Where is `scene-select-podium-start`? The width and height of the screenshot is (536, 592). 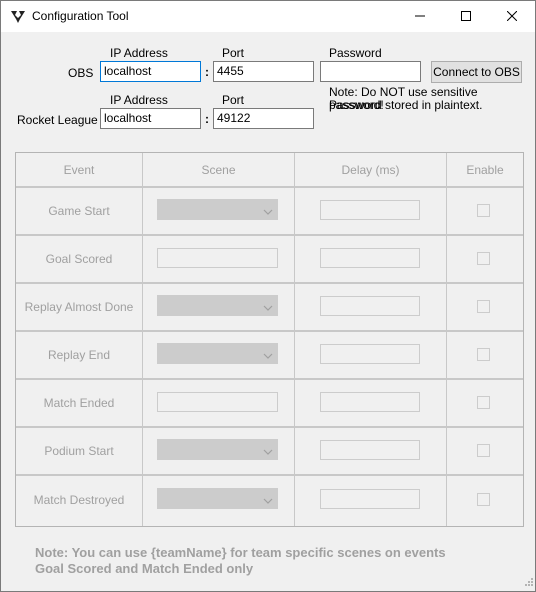 scene-select-podium-start is located at coordinates (217, 449).